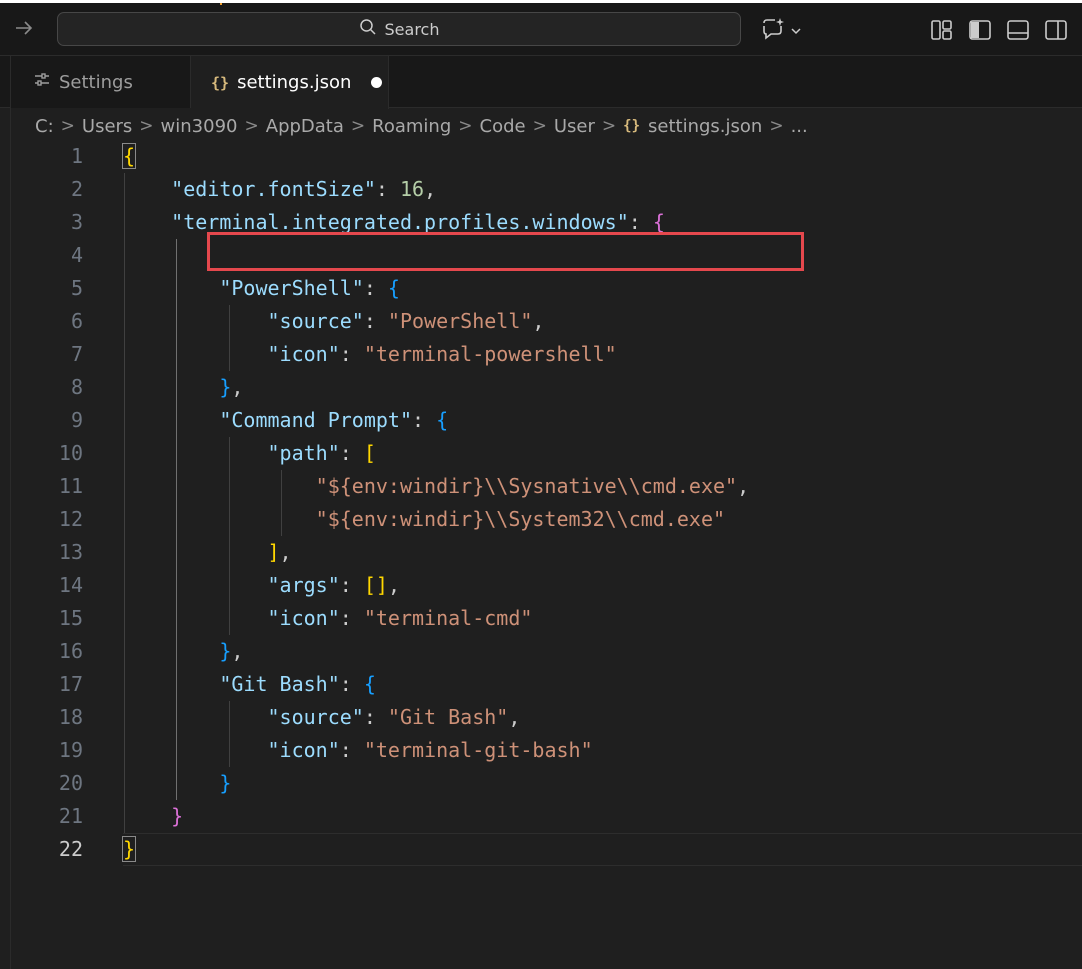  What do you see at coordinates (261, 585) in the screenshot?
I see `code-text: "args": [],` at bounding box center [261, 585].